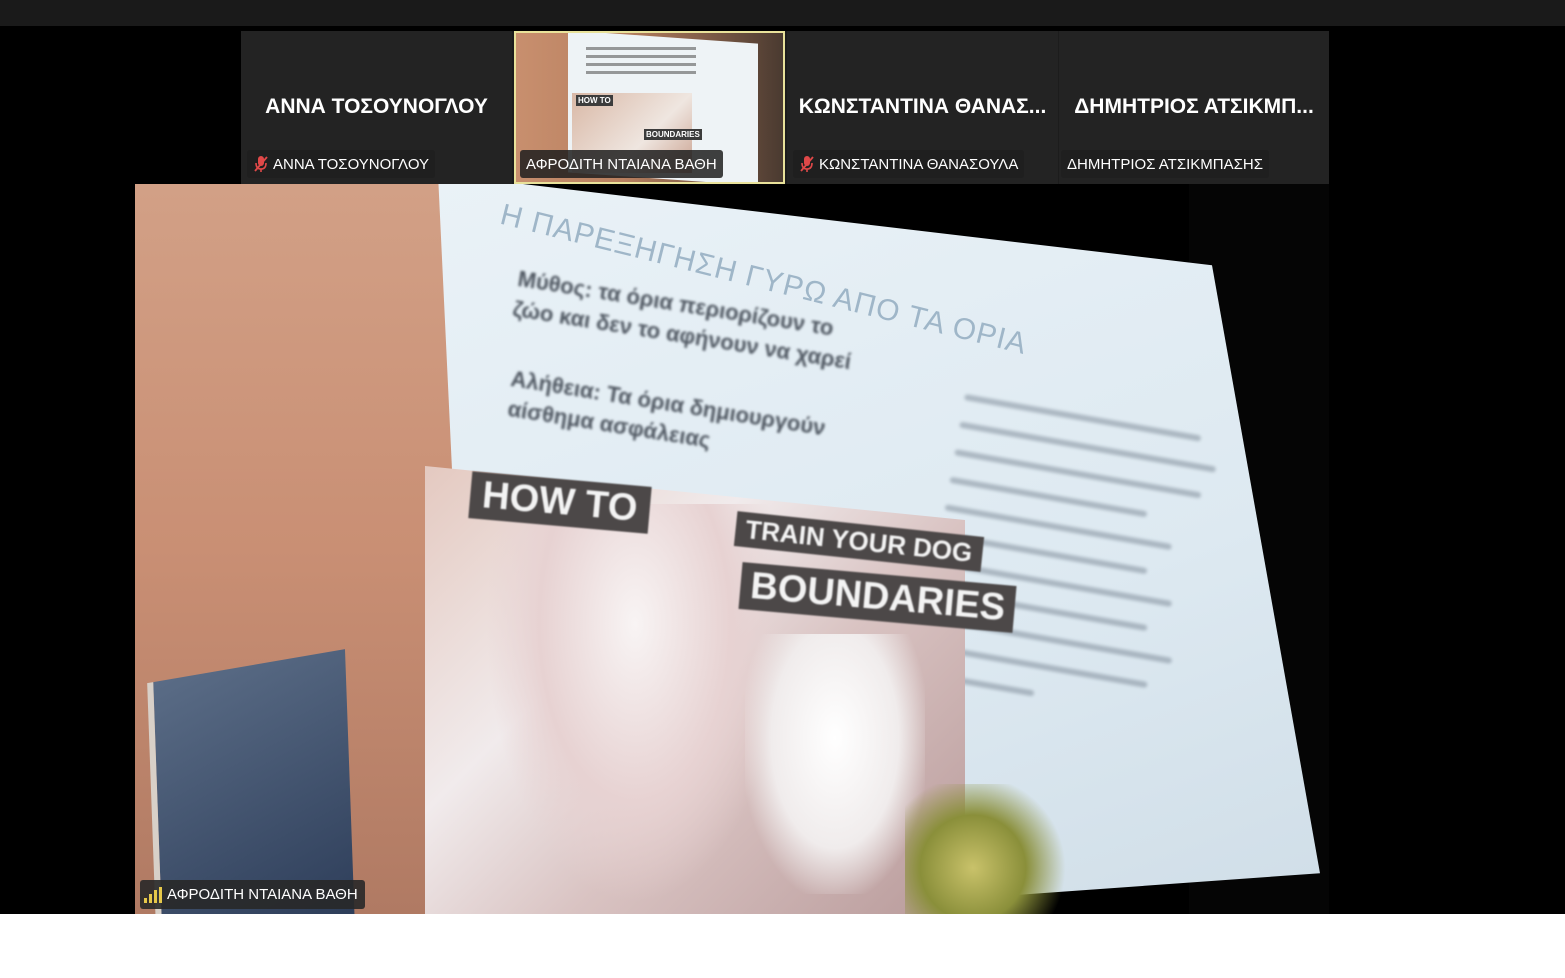 Image resolution: width=1565 pixels, height=978 pixels. What do you see at coordinates (919, 164) in the screenshot?
I see `participant-tag-label: ΚΩΝΣΤΑΝΤΙΝΑ ΘΑΝΑΣΟΥΛΑ` at bounding box center [919, 164].